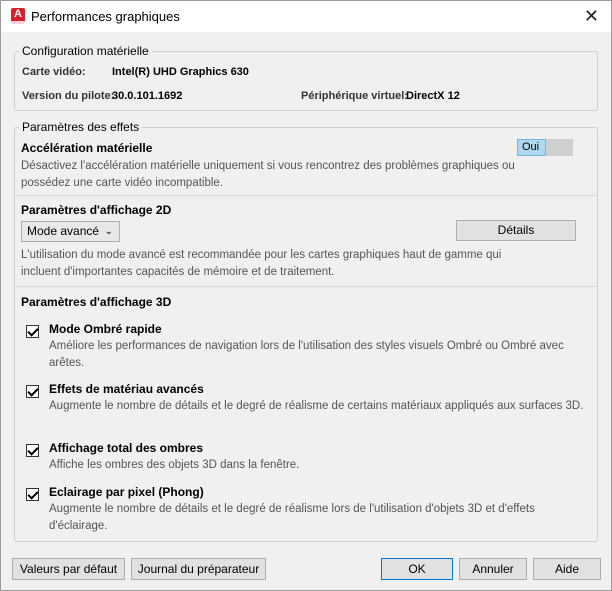 Image resolution: width=612 pixels, height=591 pixels. What do you see at coordinates (126, 389) in the screenshot?
I see `advanced-materials-title: Effets de matériau avancés` at bounding box center [126, 389].